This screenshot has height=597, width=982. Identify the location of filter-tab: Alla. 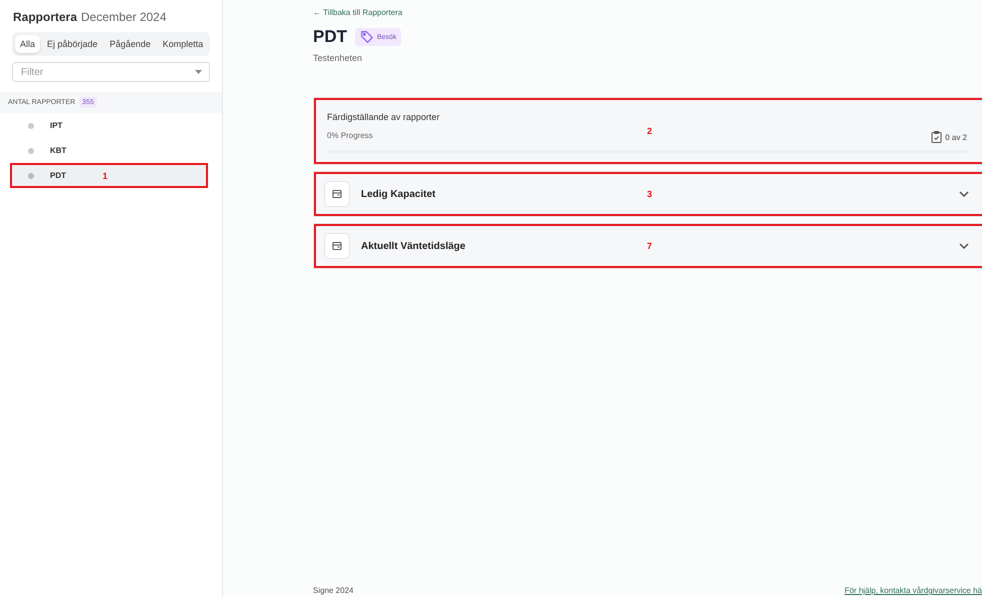
(27, 44).